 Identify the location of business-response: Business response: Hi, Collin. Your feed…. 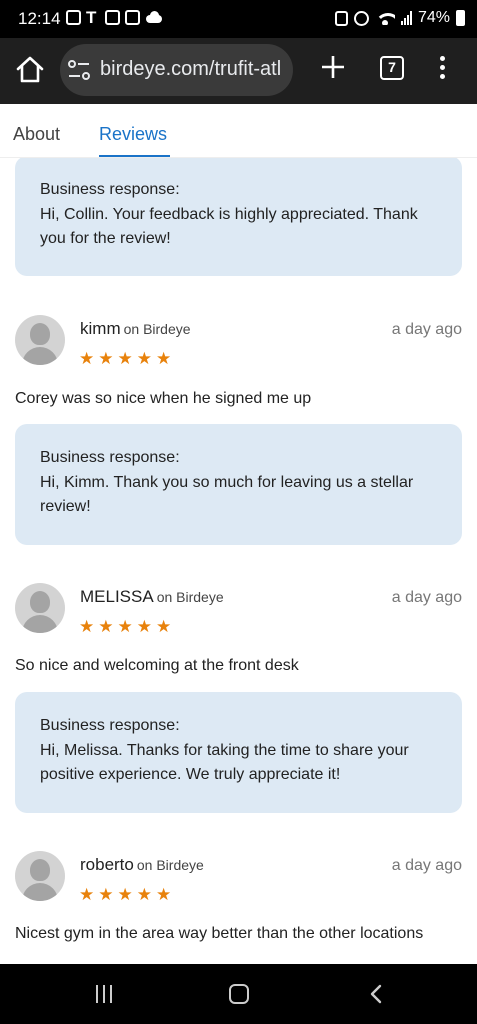
(238, 217).